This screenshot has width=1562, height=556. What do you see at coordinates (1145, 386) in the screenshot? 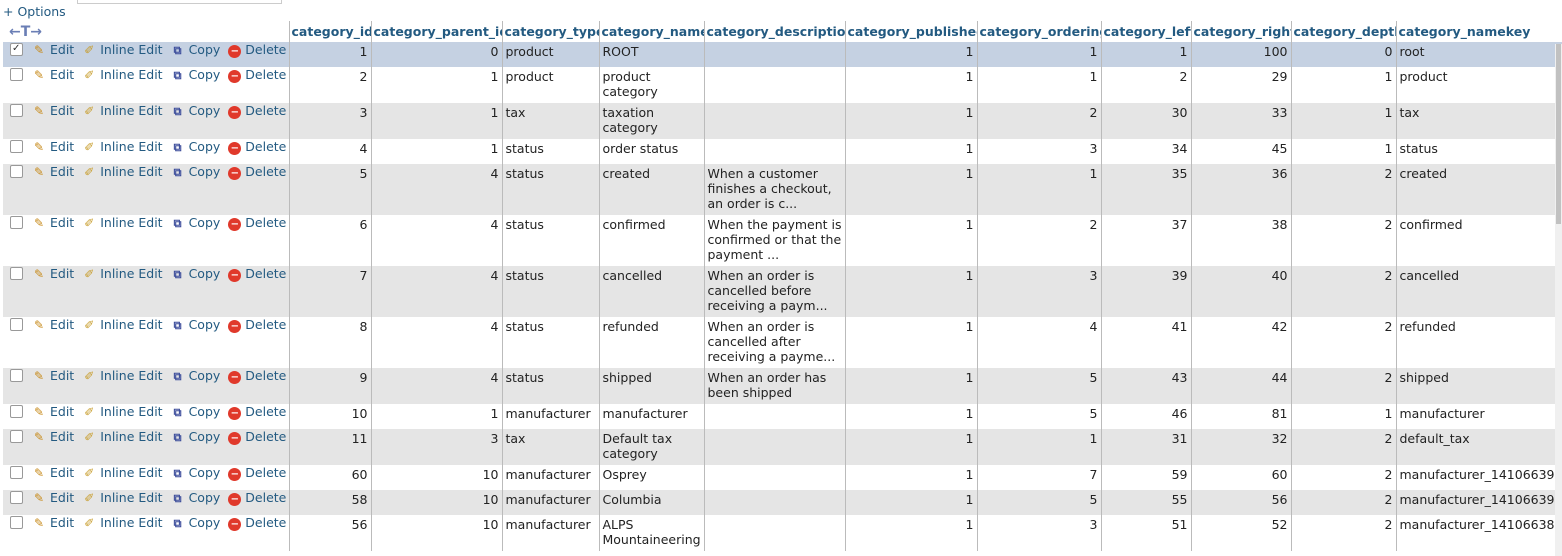
I see `cell-category-left: 43` at bounding box center [1145, 386].